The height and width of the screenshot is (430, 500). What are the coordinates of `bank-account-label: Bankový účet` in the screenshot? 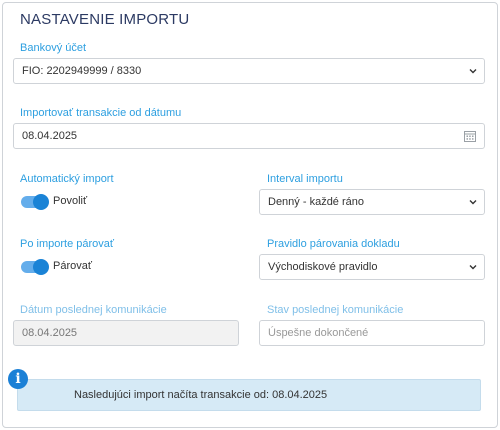 It's located at (53, 48).